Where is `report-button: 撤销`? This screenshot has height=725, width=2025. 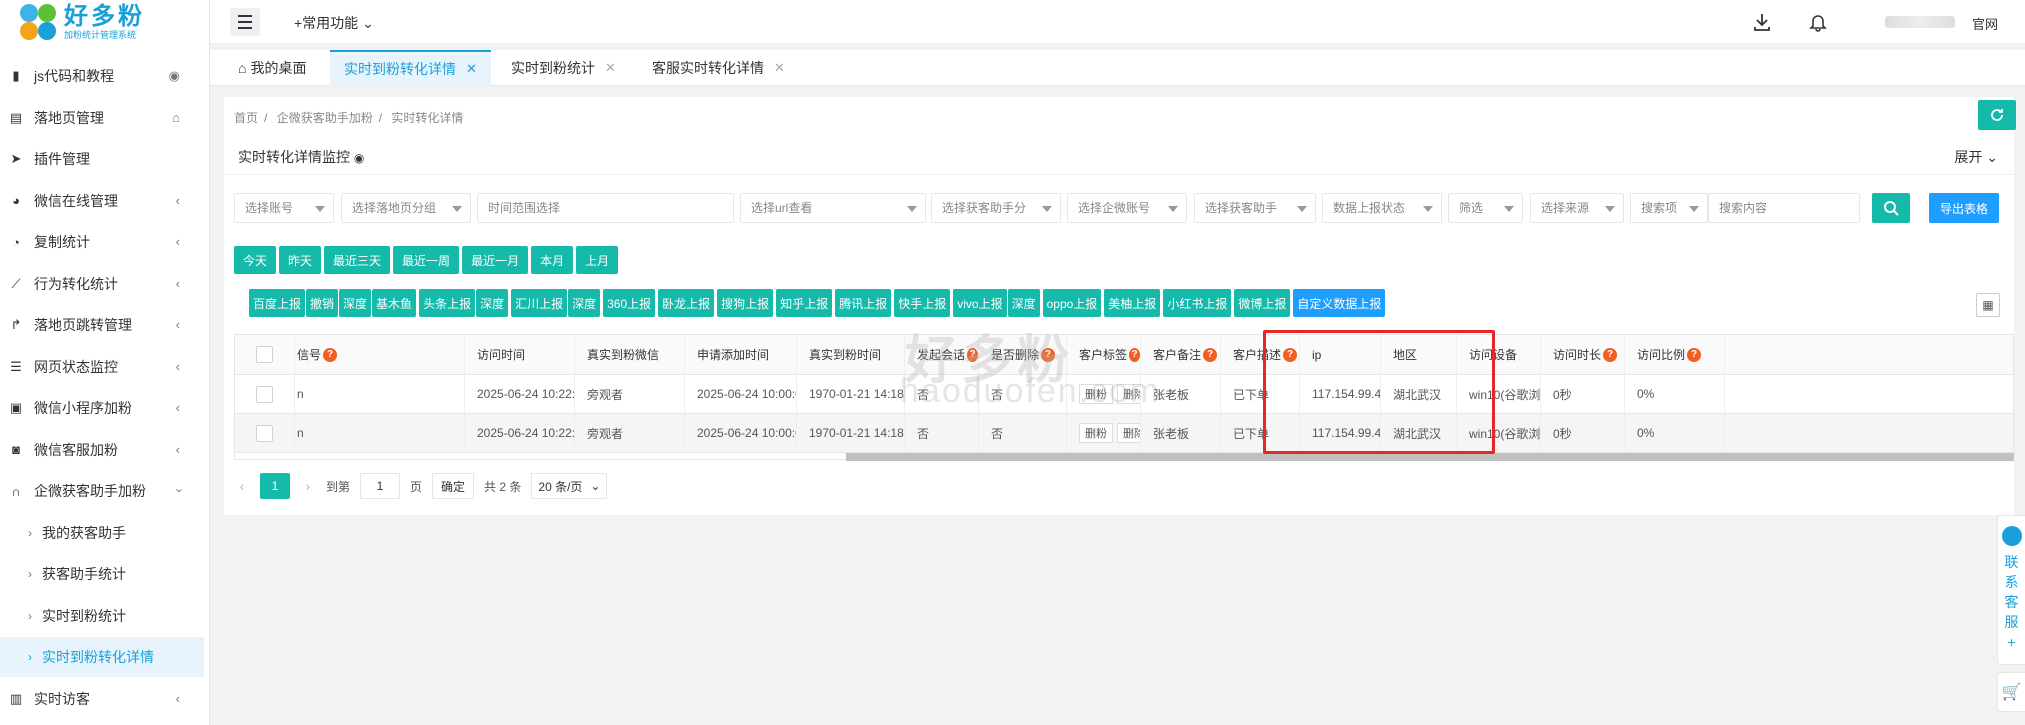 report-button: 撤销 is located at coordinates (322, 303).